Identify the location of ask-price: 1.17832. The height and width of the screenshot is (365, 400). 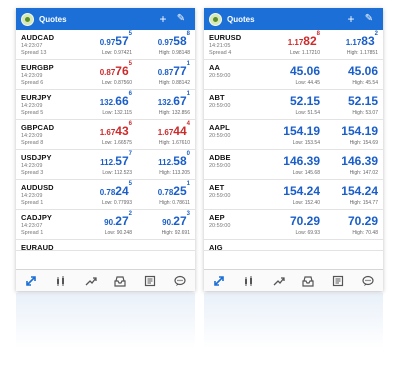
(361, 40).